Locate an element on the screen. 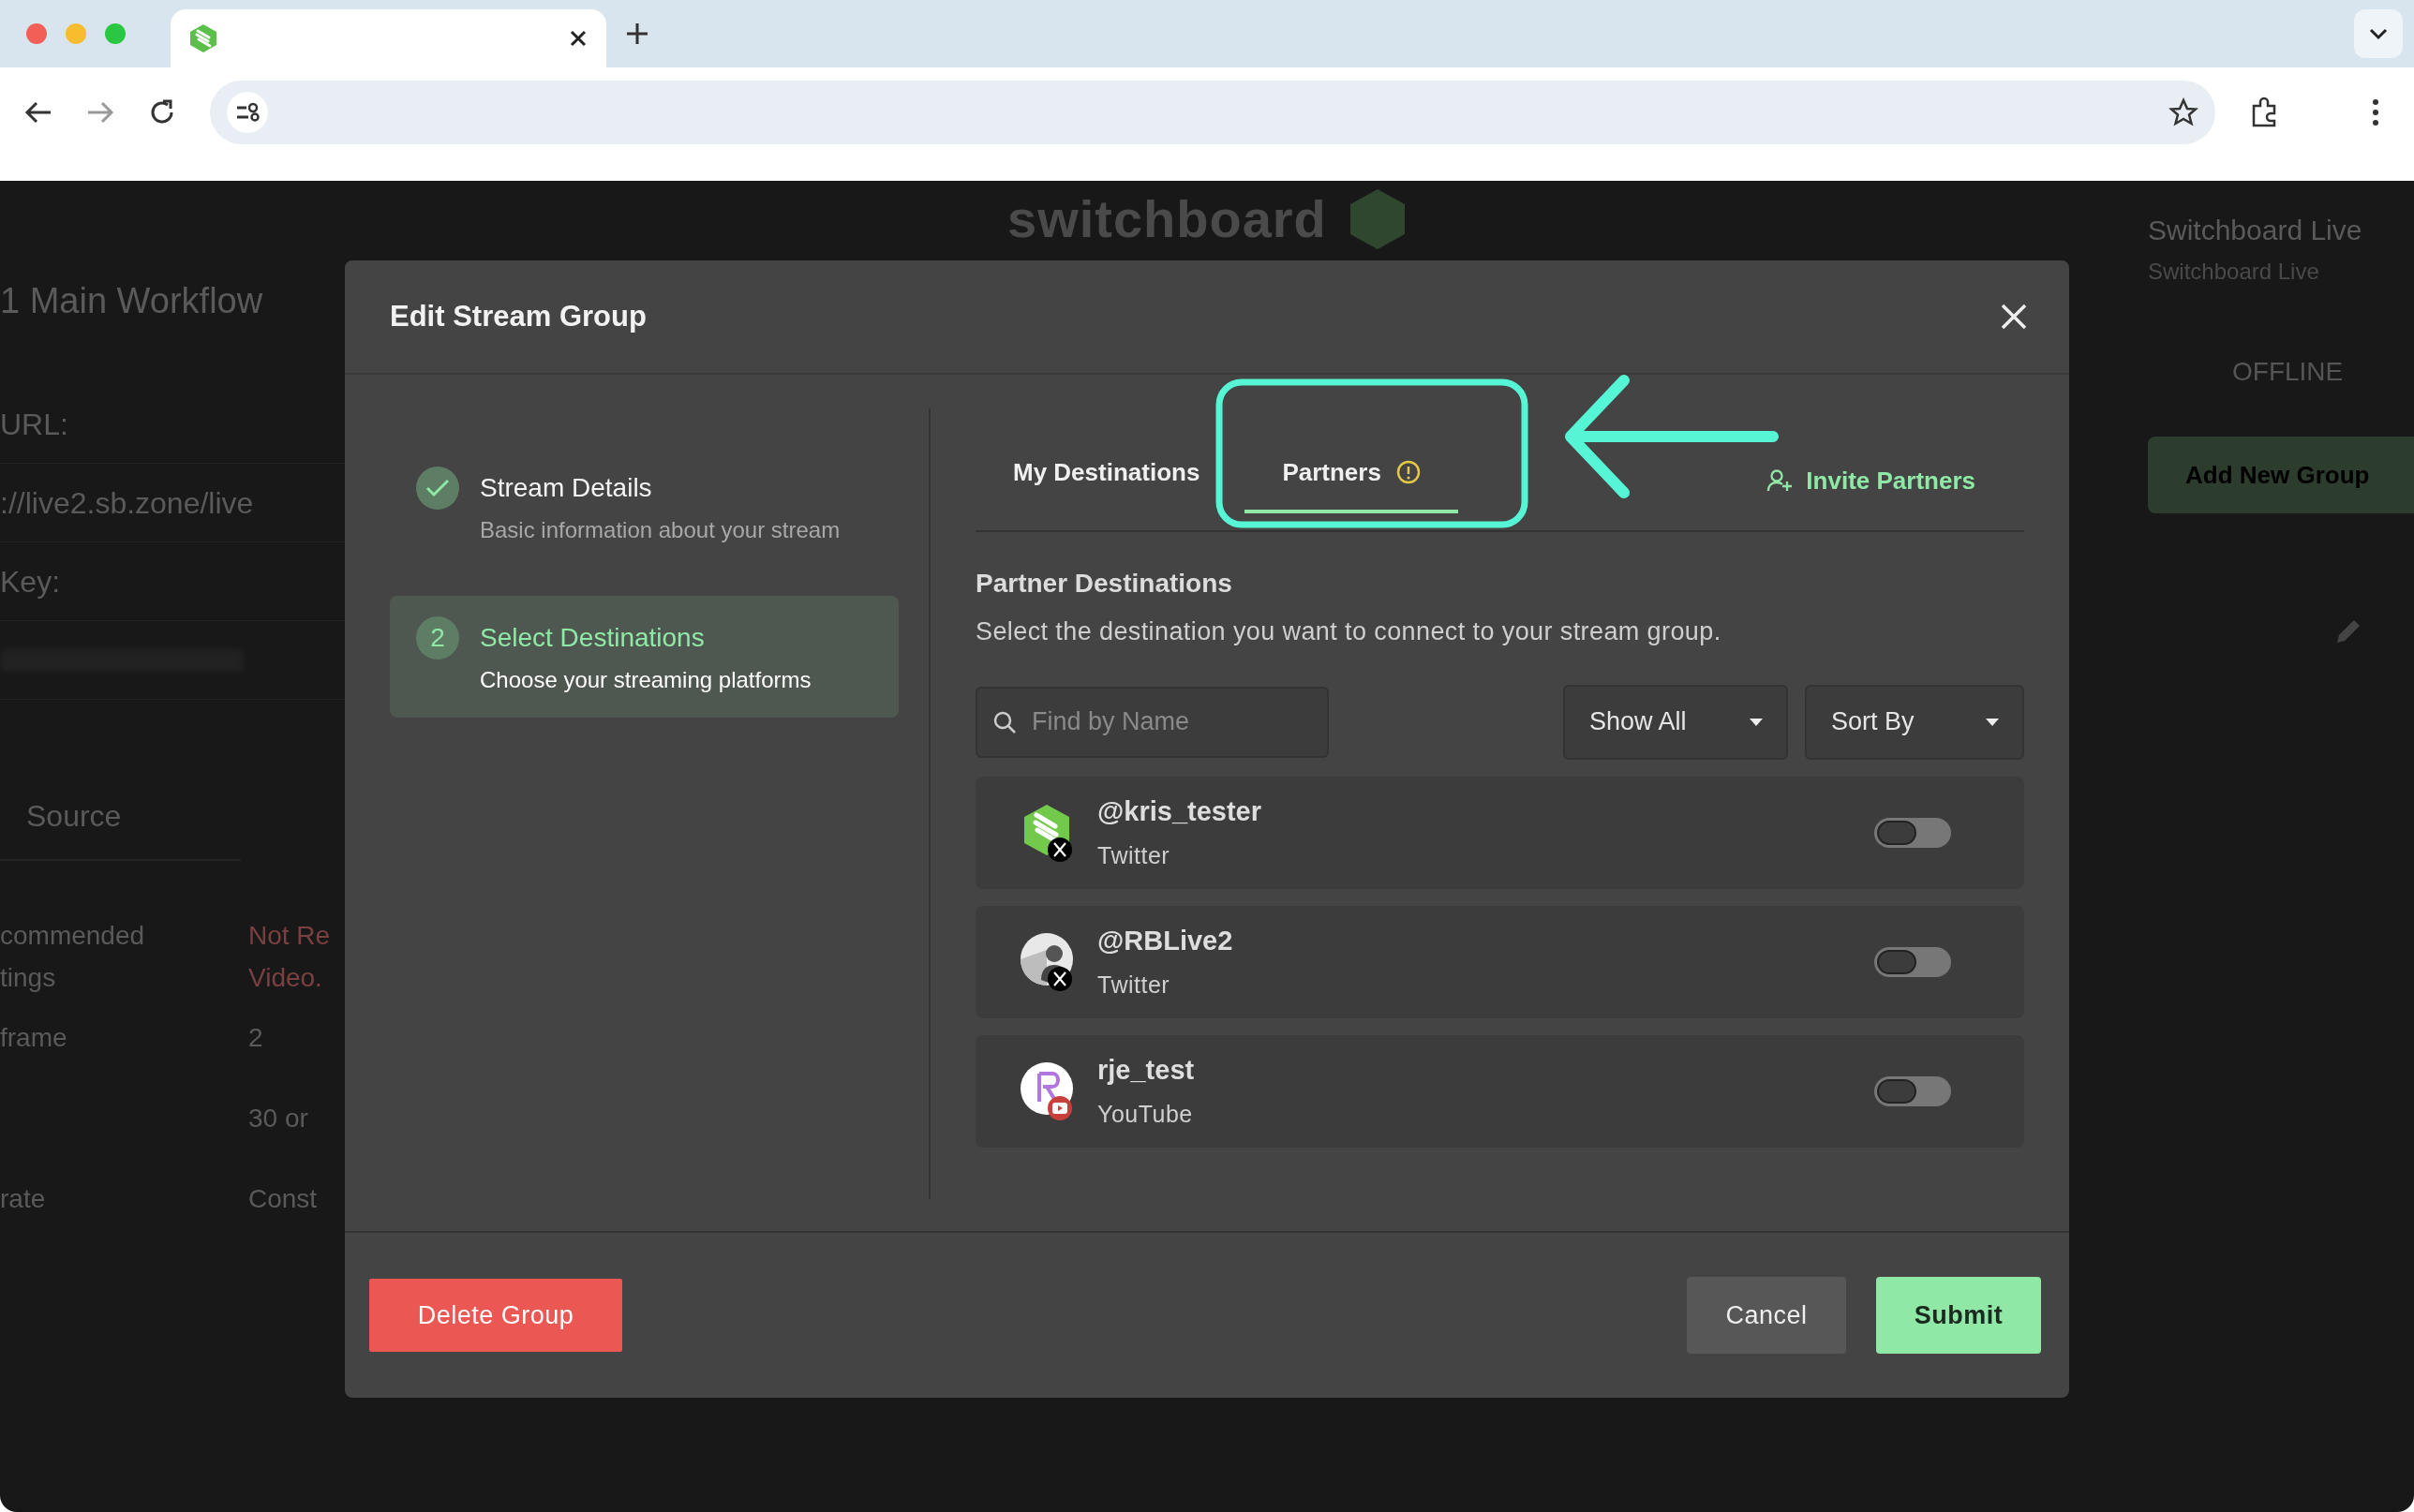 This screenshot has width=2414, height=1512. destination-name: @kris_tester is located at coordinates (1179, 811).